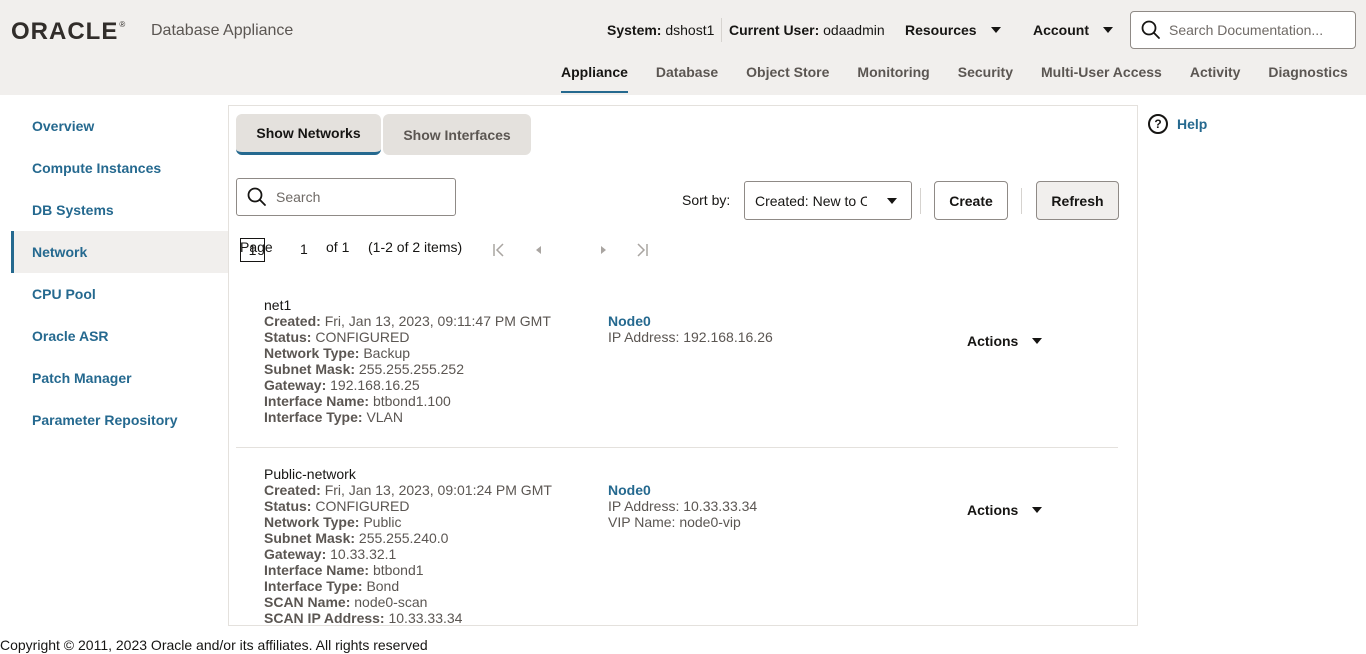 This screenshot has width=1366, height=654. I want to click on field-value: CONFIGURED, so click(362, 337).